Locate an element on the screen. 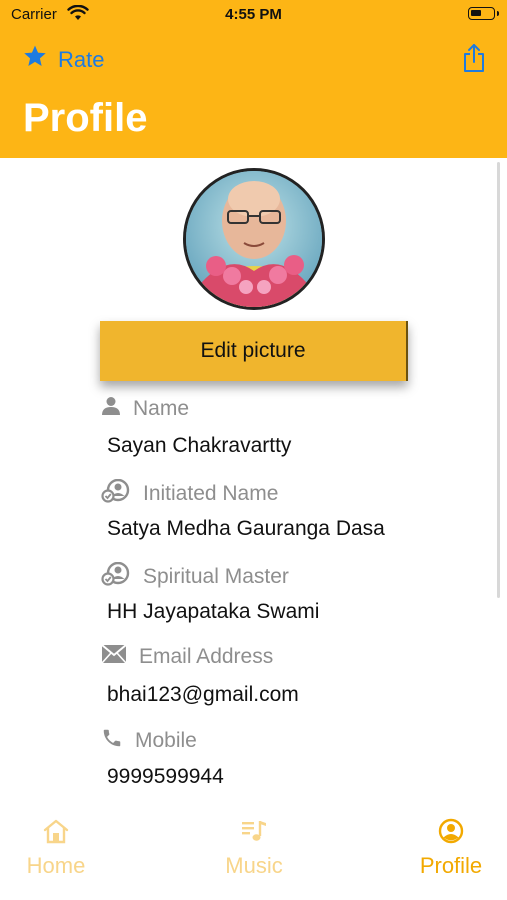 The image size is (507, 900). status-bar: Carrier 4:55 PM is located at coordinates (253, 16).